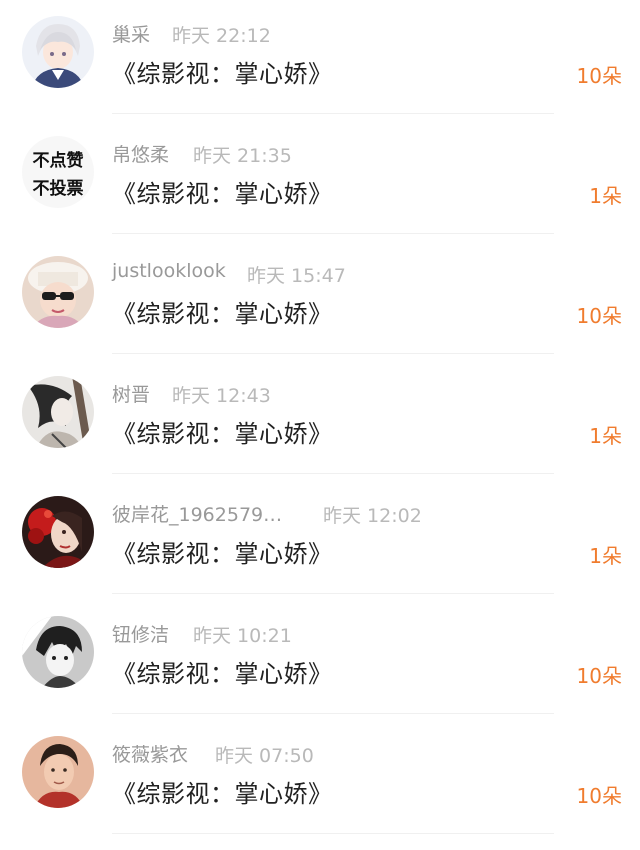 The width and height of the screenshot is (640, 850). Describe the element at coordinates (58, 772) in the screenshot. I see `man-portrait-avatar` at that location.